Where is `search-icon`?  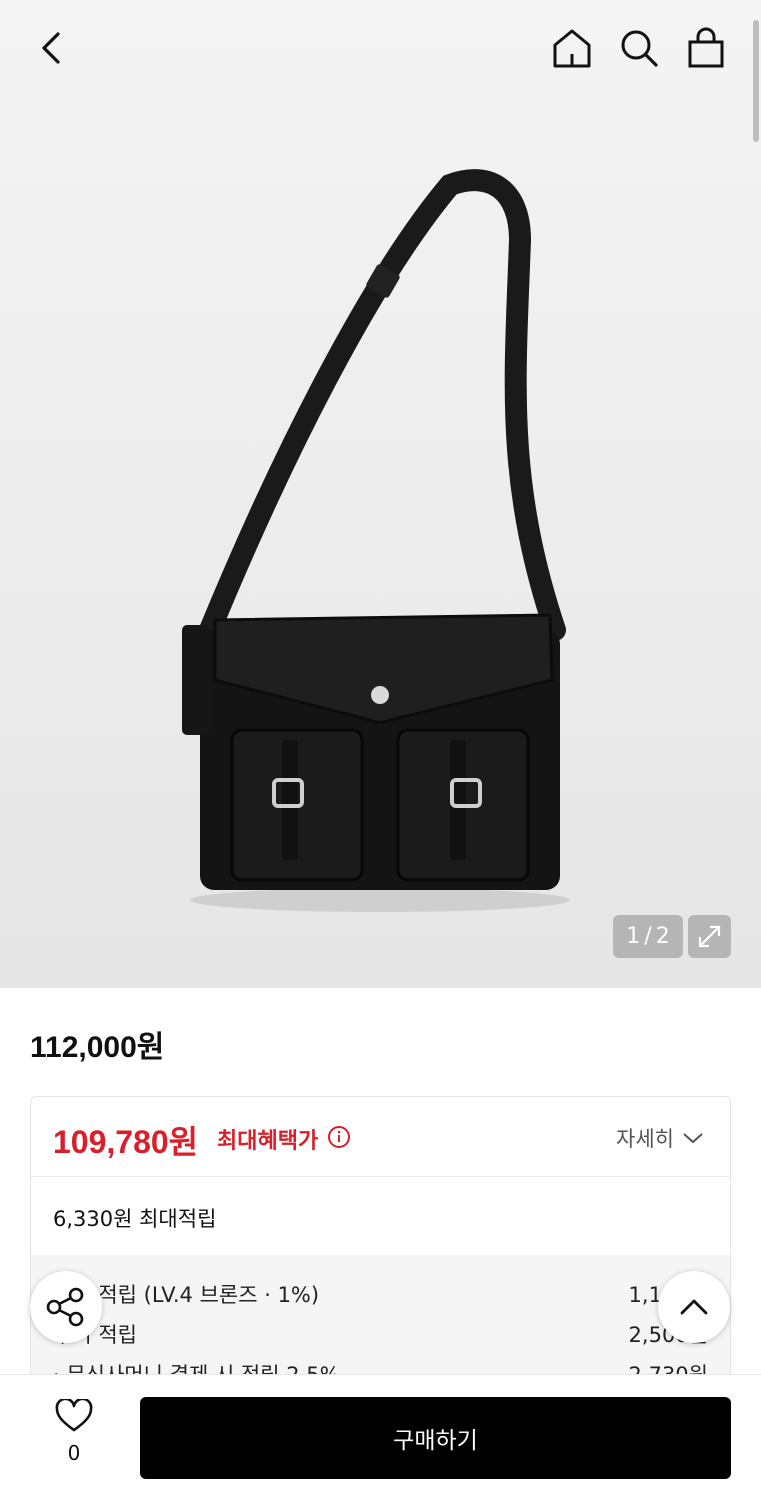
search-icon is located at coordinates (639, 48).